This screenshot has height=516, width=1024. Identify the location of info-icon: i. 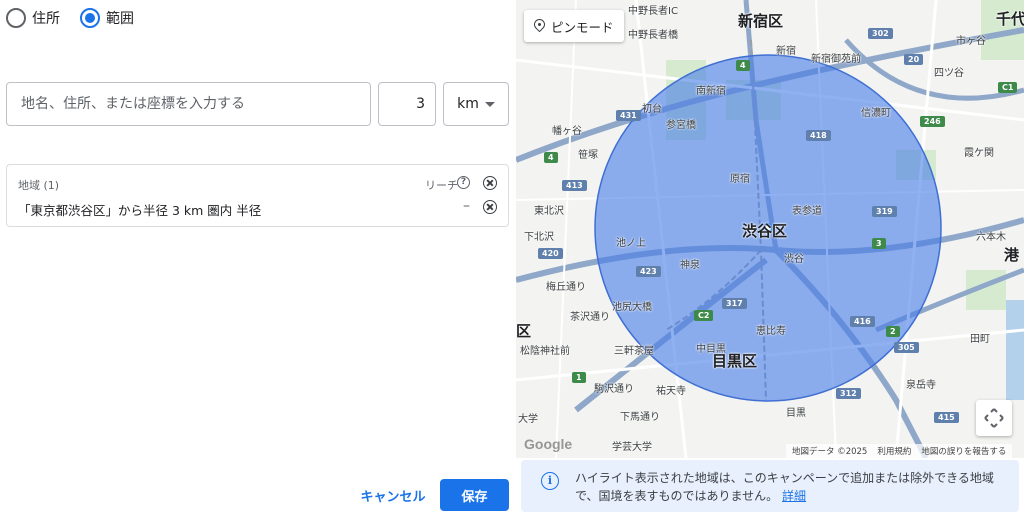
(550, 481).